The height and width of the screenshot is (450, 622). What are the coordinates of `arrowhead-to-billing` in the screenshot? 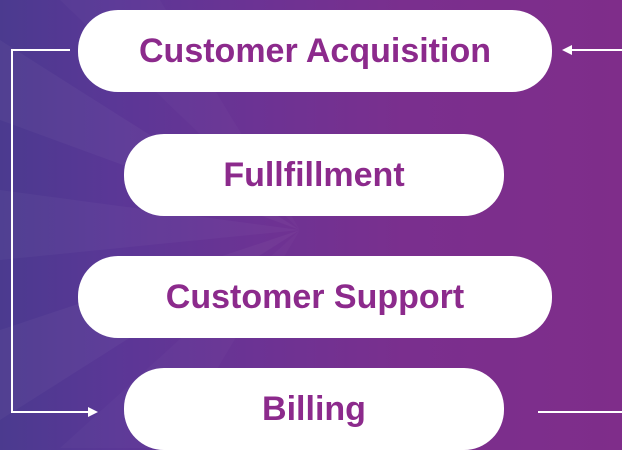 It's located at (93, 412).